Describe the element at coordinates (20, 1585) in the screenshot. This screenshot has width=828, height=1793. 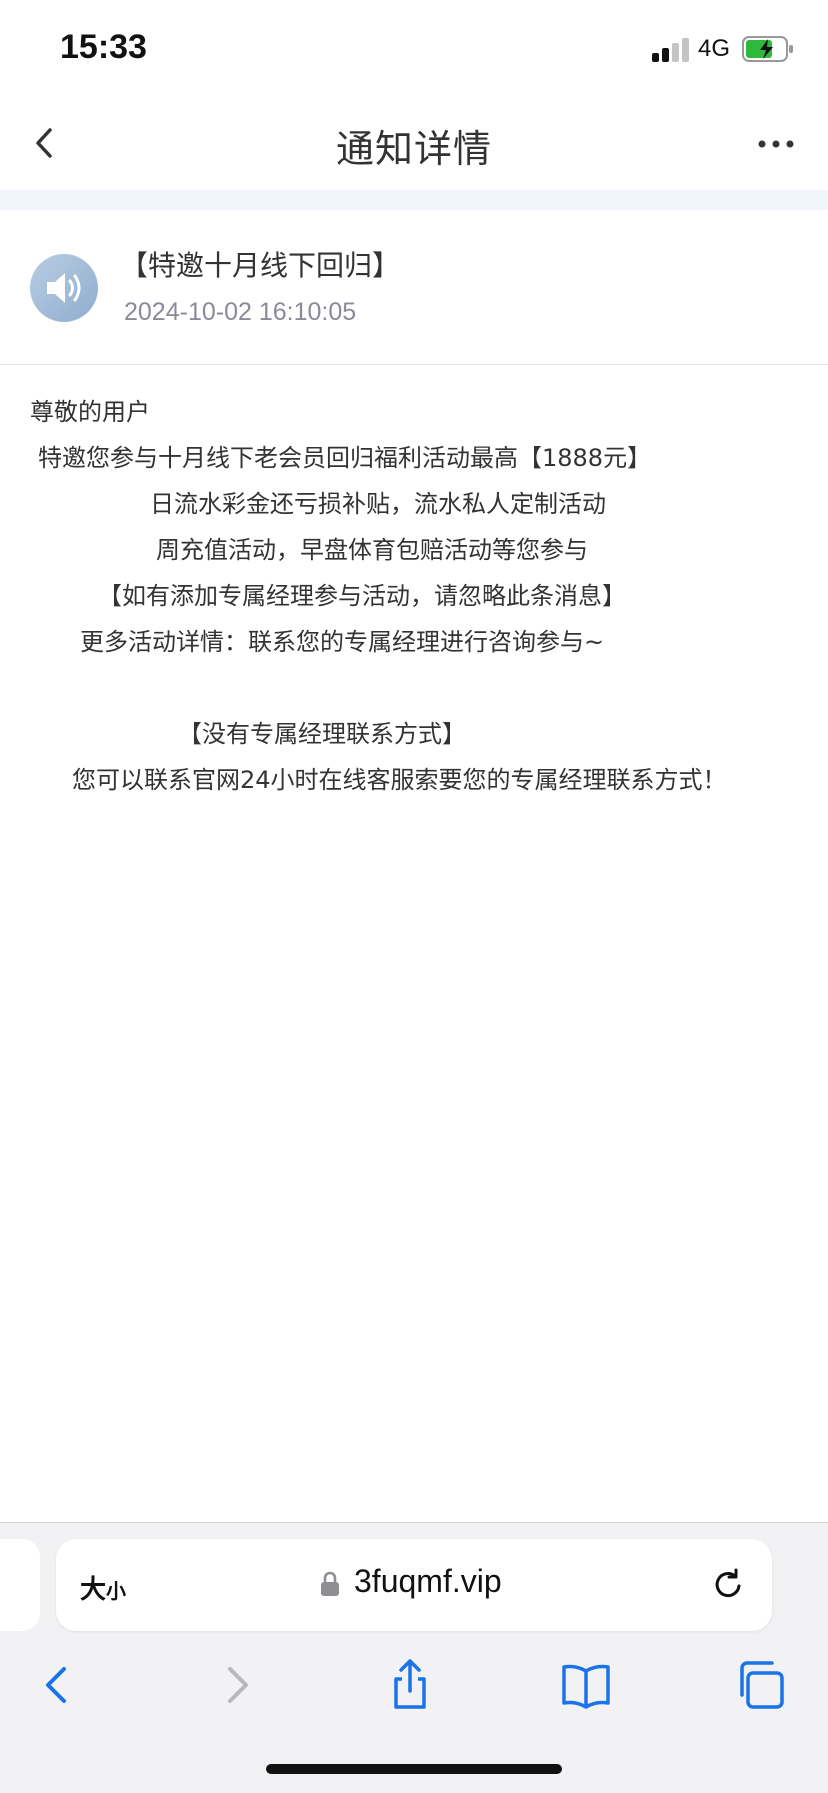
I see `previous-tab-preview` at that location.